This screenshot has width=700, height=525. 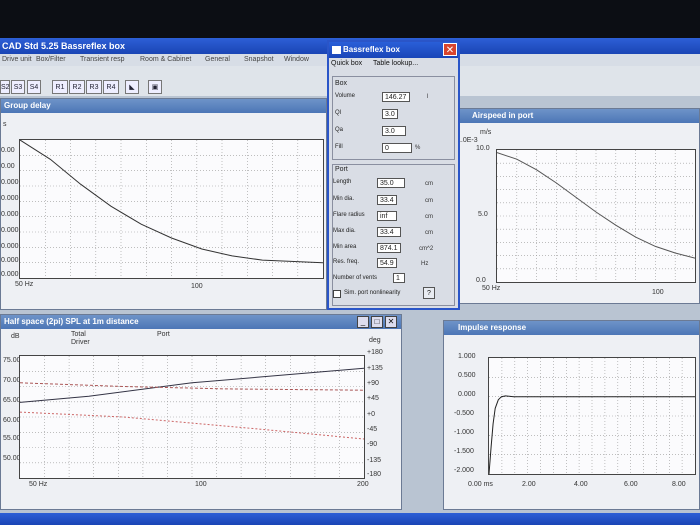 What do you see at coordinates (373, 383) in the screenshot?
I see `spl-rtick: +90` at bounding box center [373, 383].